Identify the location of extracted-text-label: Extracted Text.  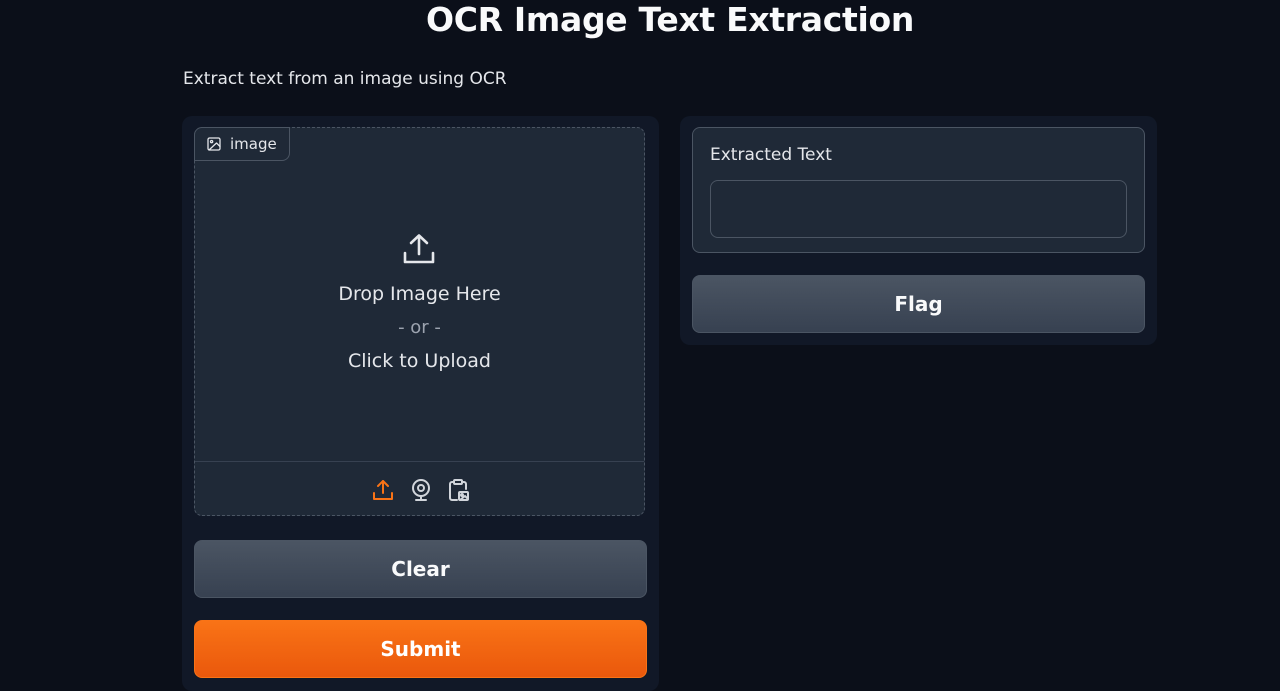
(771, 155).